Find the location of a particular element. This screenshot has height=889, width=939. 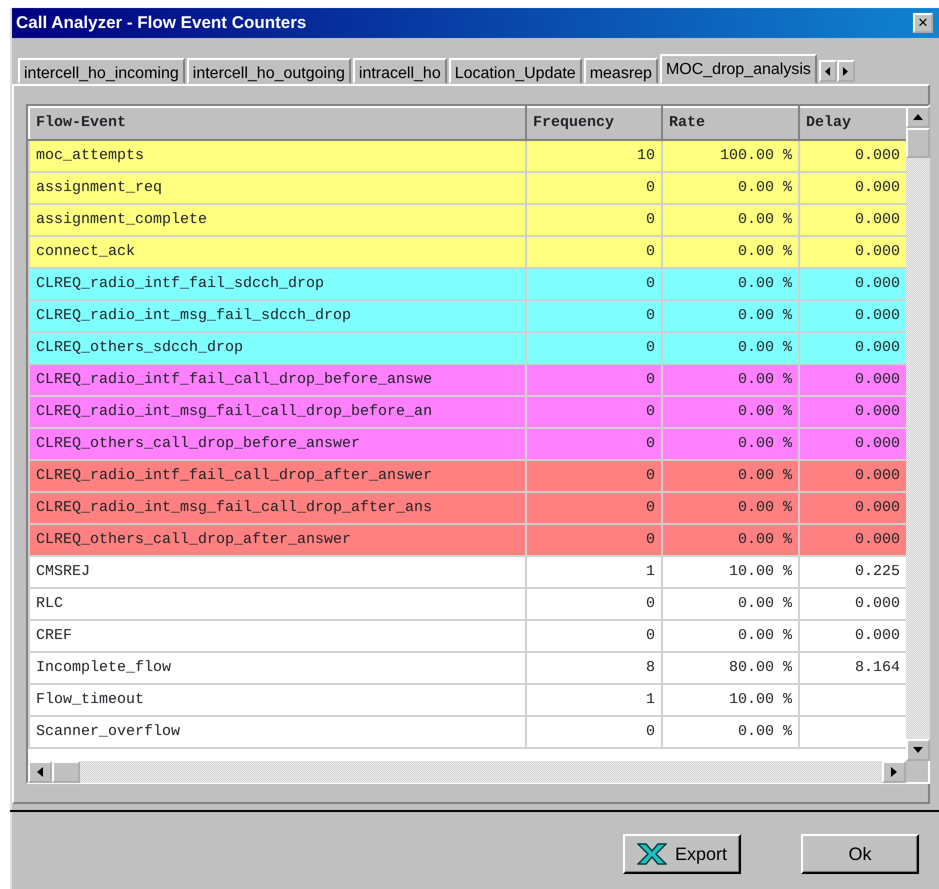

tab-scroll-left-button is located at coordinates (827, 71).